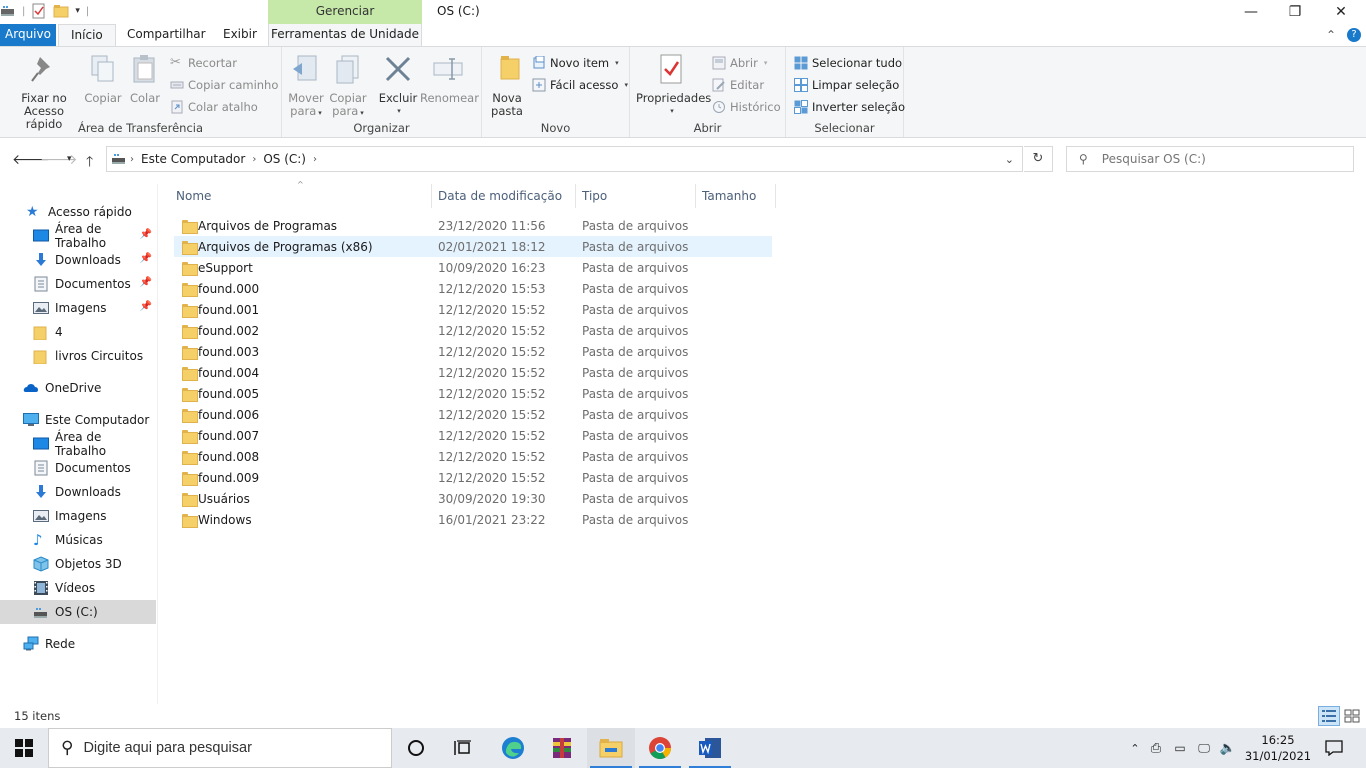 The height and width of the screenshot is (768, 1366). What do you see at coordinates (1135, 748) in the screenshot?
I see `show-hidden-icons-chevron-icon: ⌃` at bounding box center [1135, 748].